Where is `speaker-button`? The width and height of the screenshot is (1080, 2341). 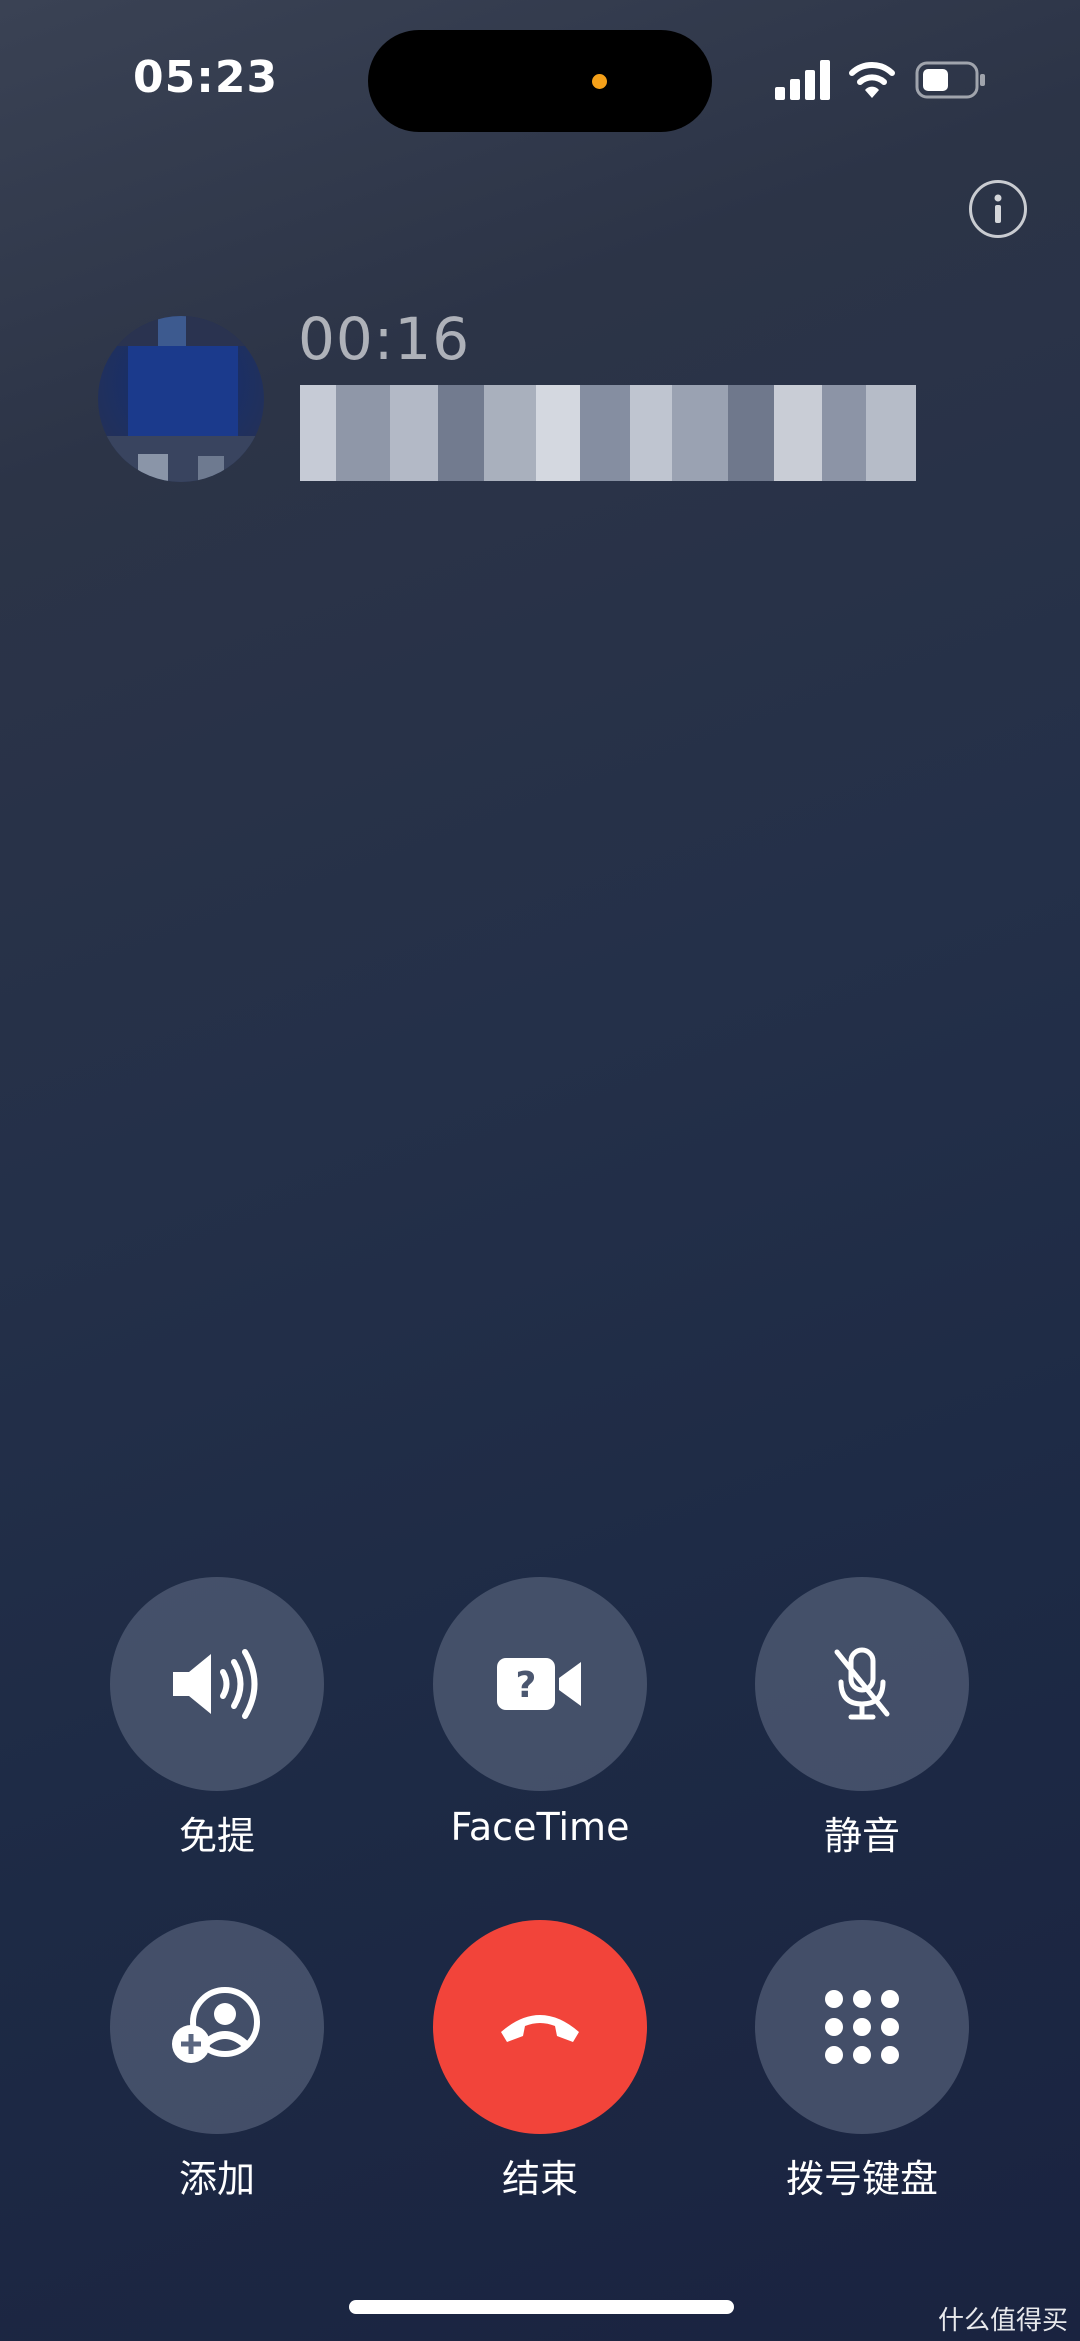
speaker-button is located at coordinates (217, 1684).